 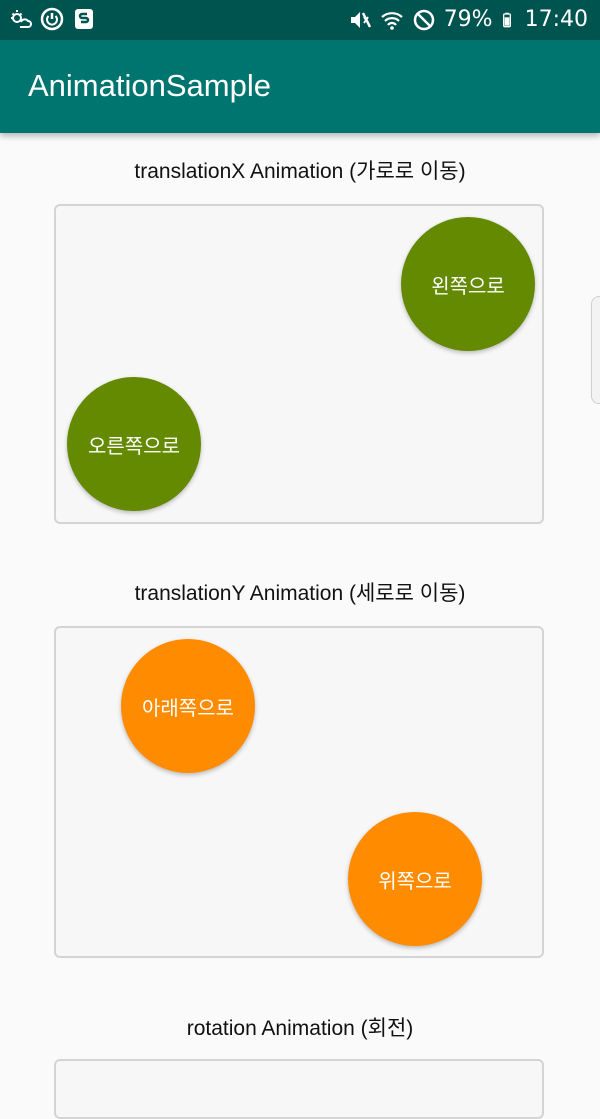 I want to click on wifi-icon, so click(x=391, y=21).